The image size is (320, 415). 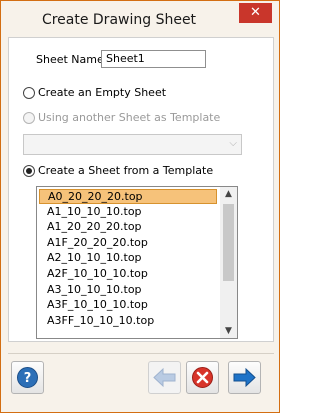 I want to click on back-button, so click(x=164, y=377).